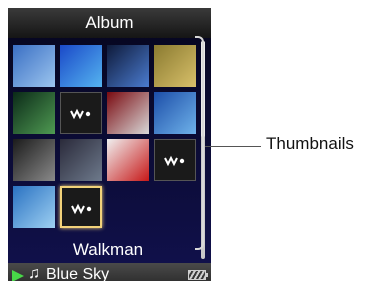 The width and height of the screenshot is (370, 281). What do you see at coordinates (128, 160) in the screenshot?
I see `album-art-red-car` at bounding box center [128, 160].